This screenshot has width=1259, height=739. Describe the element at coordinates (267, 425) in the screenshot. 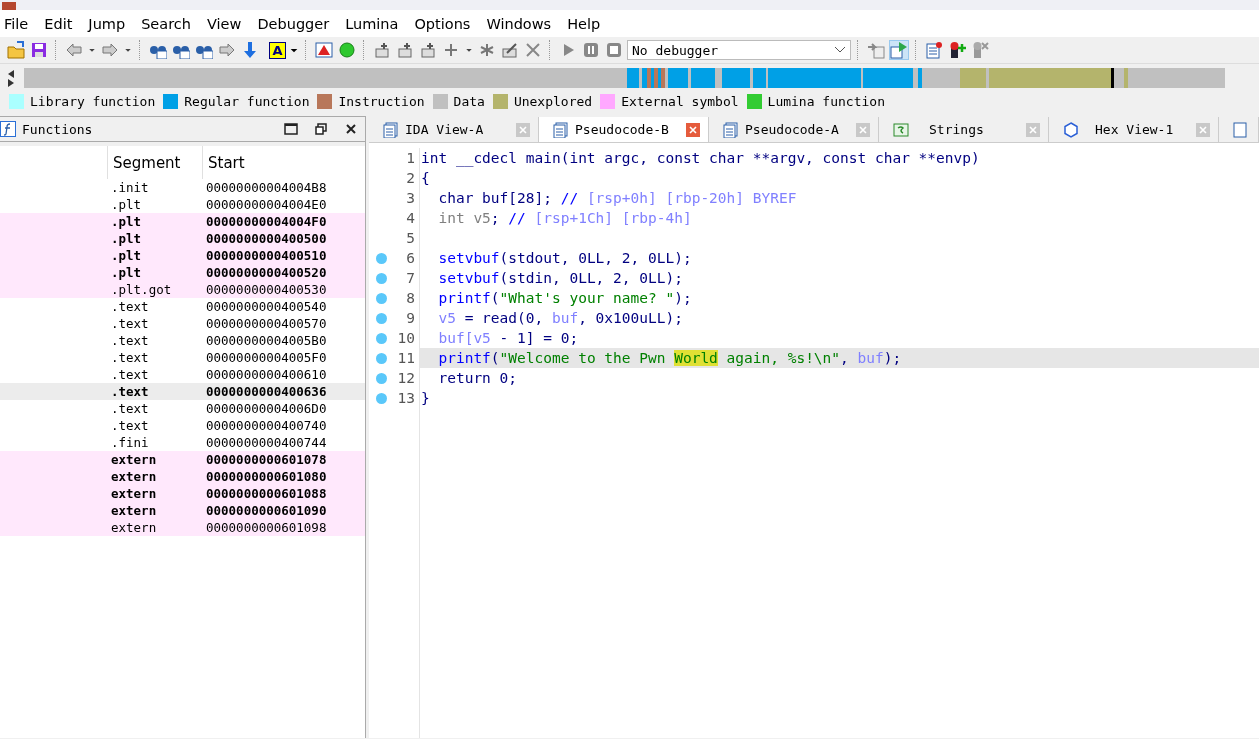

I see `table-cell-text: 0000000000400740` at that location.